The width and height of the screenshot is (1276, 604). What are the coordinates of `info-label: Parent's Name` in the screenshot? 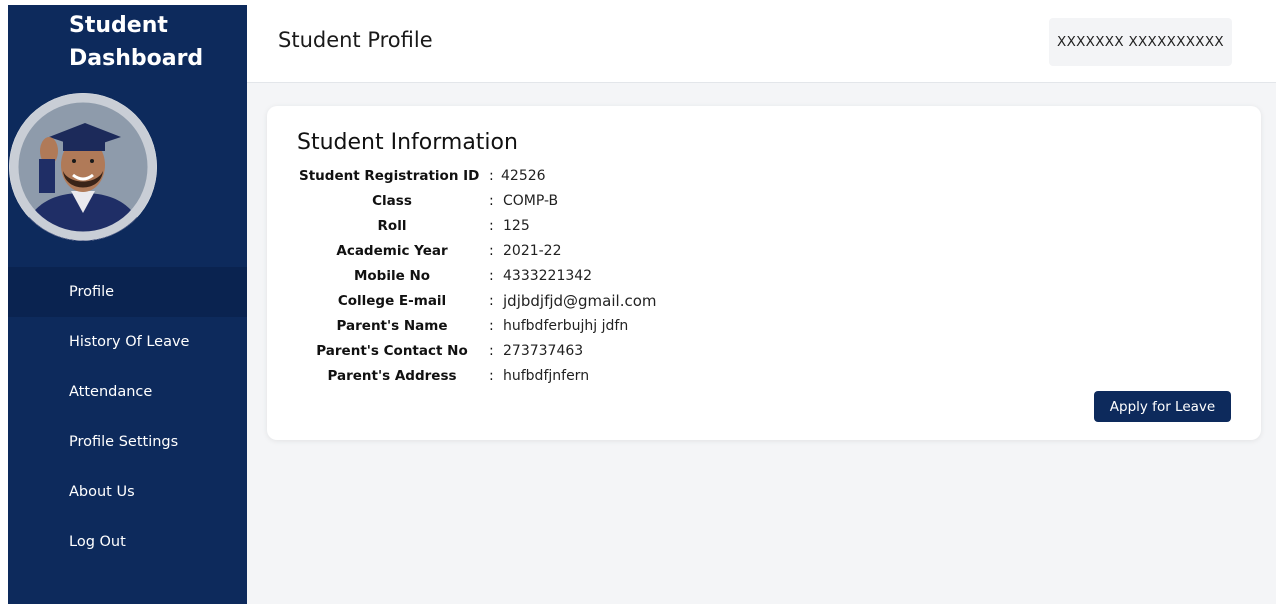 It's located at (392, 326).